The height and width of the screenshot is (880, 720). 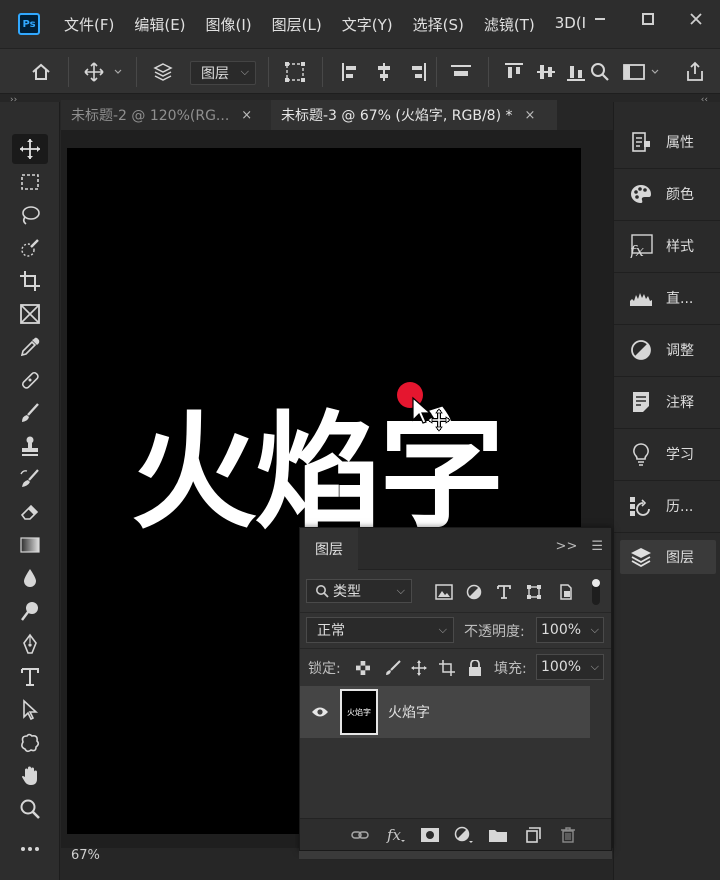 What do you see at coordinates (438, 24) in the screenshot?
I see `menu-select: 选择(S)` at bounding box center [438, 24].